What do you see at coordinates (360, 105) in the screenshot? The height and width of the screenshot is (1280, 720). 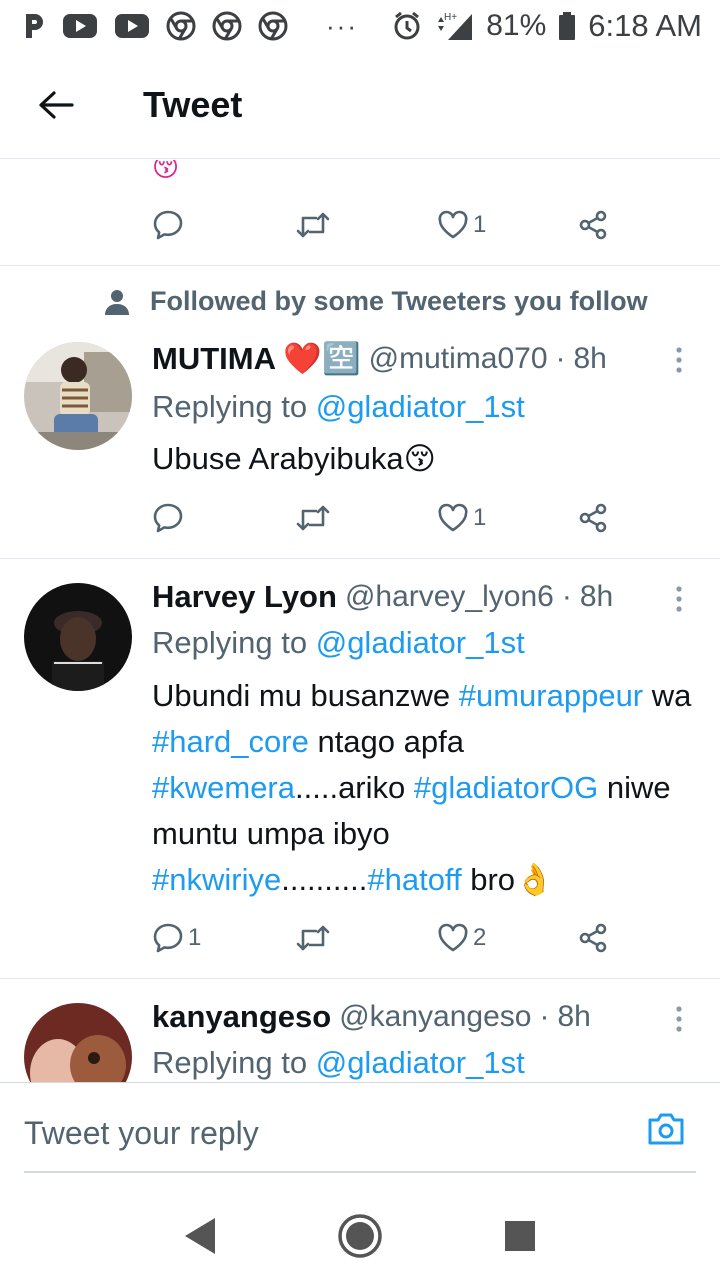 I see `app-header: Tweet` at bounding box center [360, 105].